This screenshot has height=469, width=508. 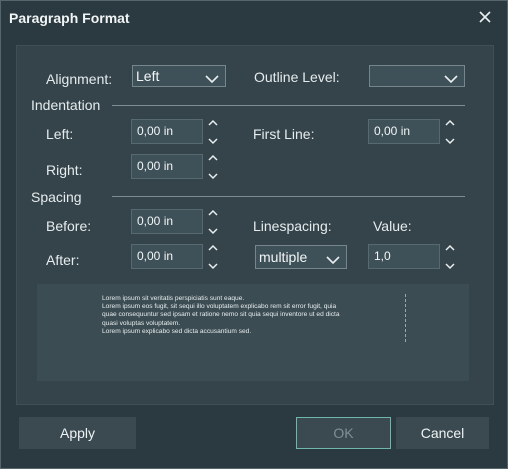 I want to click on spacing-heading: Spacing, so click(x=56, y=197).